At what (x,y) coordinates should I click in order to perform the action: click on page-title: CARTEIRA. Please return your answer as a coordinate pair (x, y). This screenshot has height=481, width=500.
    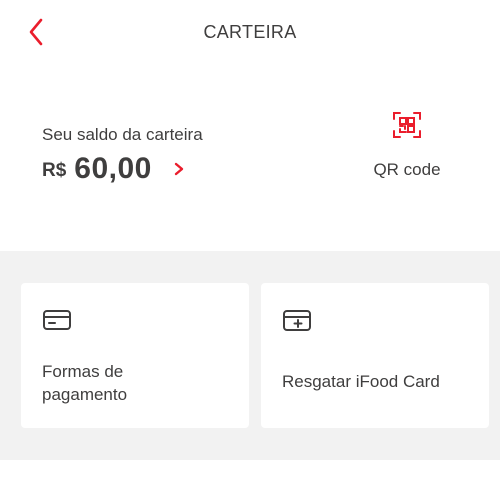
    Looking at the image, I should click on (250, 32).